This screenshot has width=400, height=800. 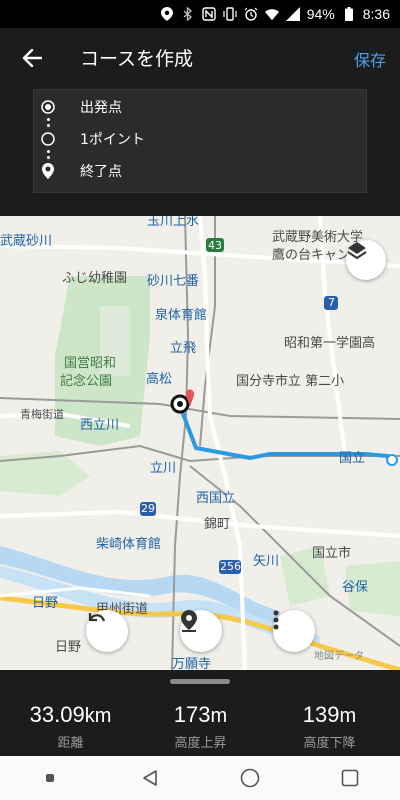 What do you see at coordinates (200, 681) in the screenshot?
I see `drag-handle` at bounding box center [200, 681].